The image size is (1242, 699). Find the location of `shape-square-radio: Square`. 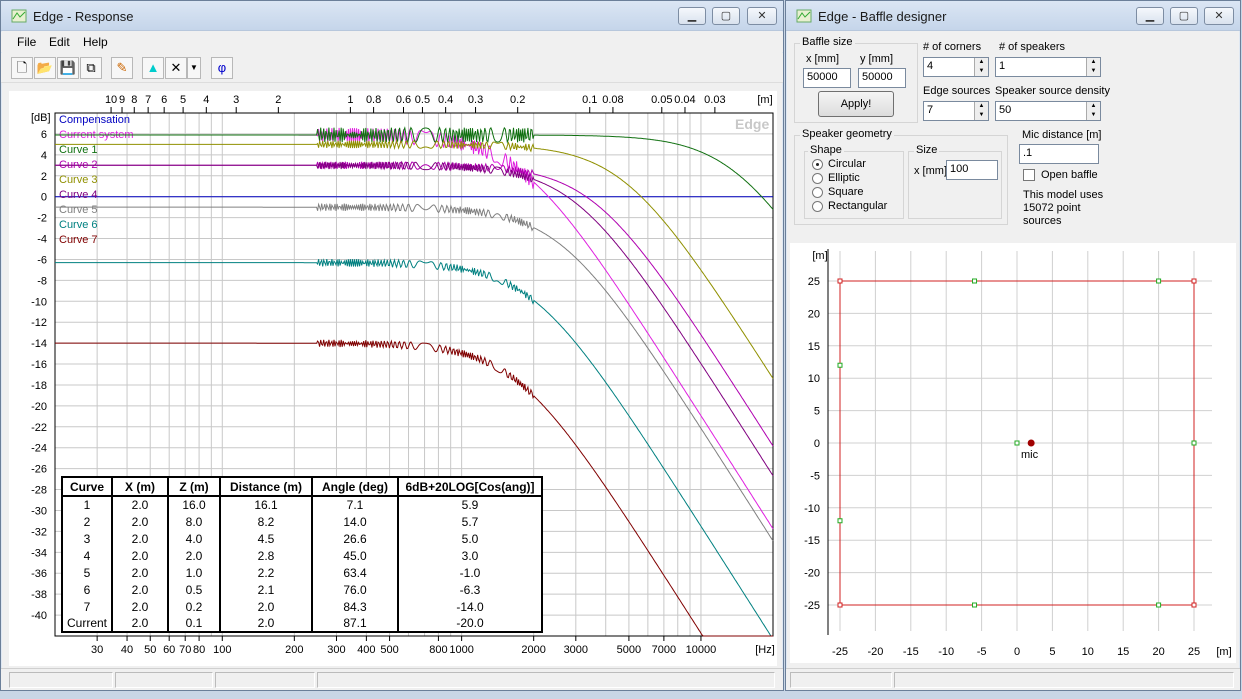

shape-square-radio: Square is located at coordinates (837, 192).